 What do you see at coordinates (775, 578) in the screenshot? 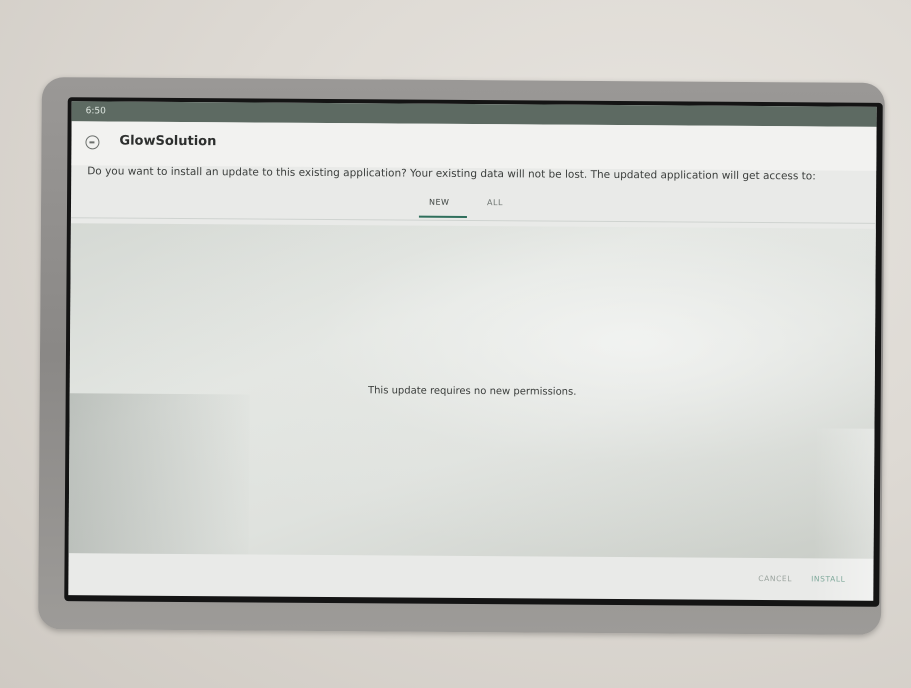
I see `cancel-button: CANCEL` at bounding box center [775, 578].